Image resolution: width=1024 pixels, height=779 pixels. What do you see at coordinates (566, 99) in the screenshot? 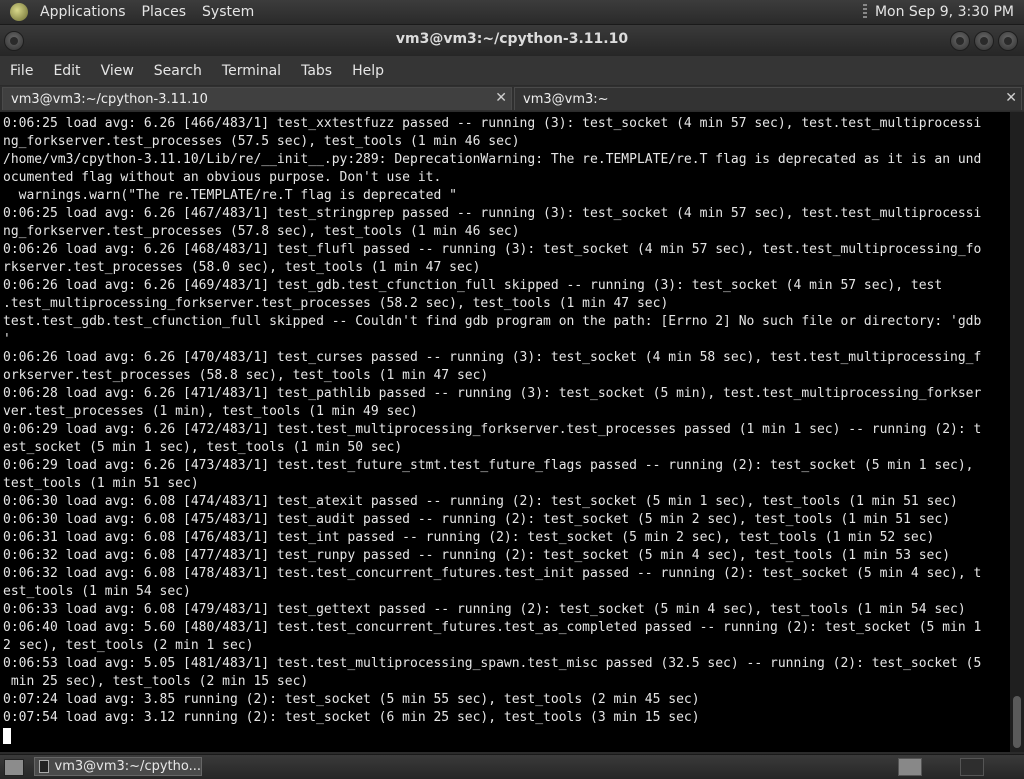
I see `tab-label: vm3@vm3:~` at bounding box center [566, 99].